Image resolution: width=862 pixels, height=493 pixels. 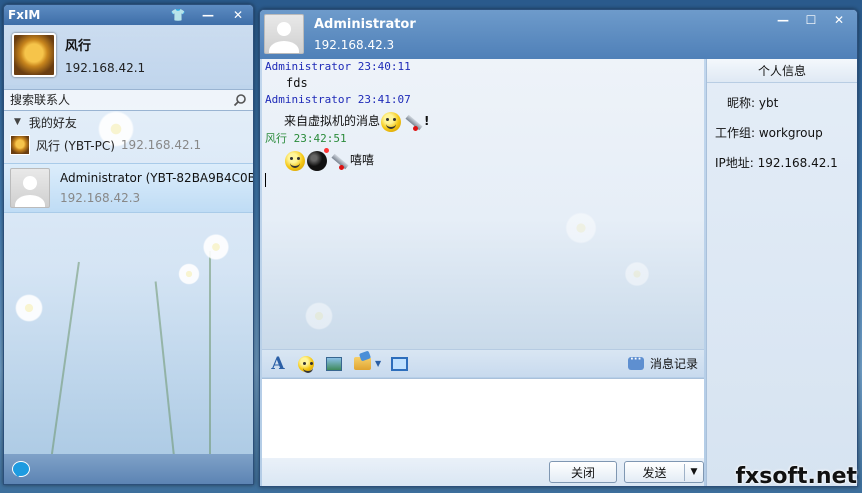 I want to click on bomb-emoticon, so click(x=318, y=159).